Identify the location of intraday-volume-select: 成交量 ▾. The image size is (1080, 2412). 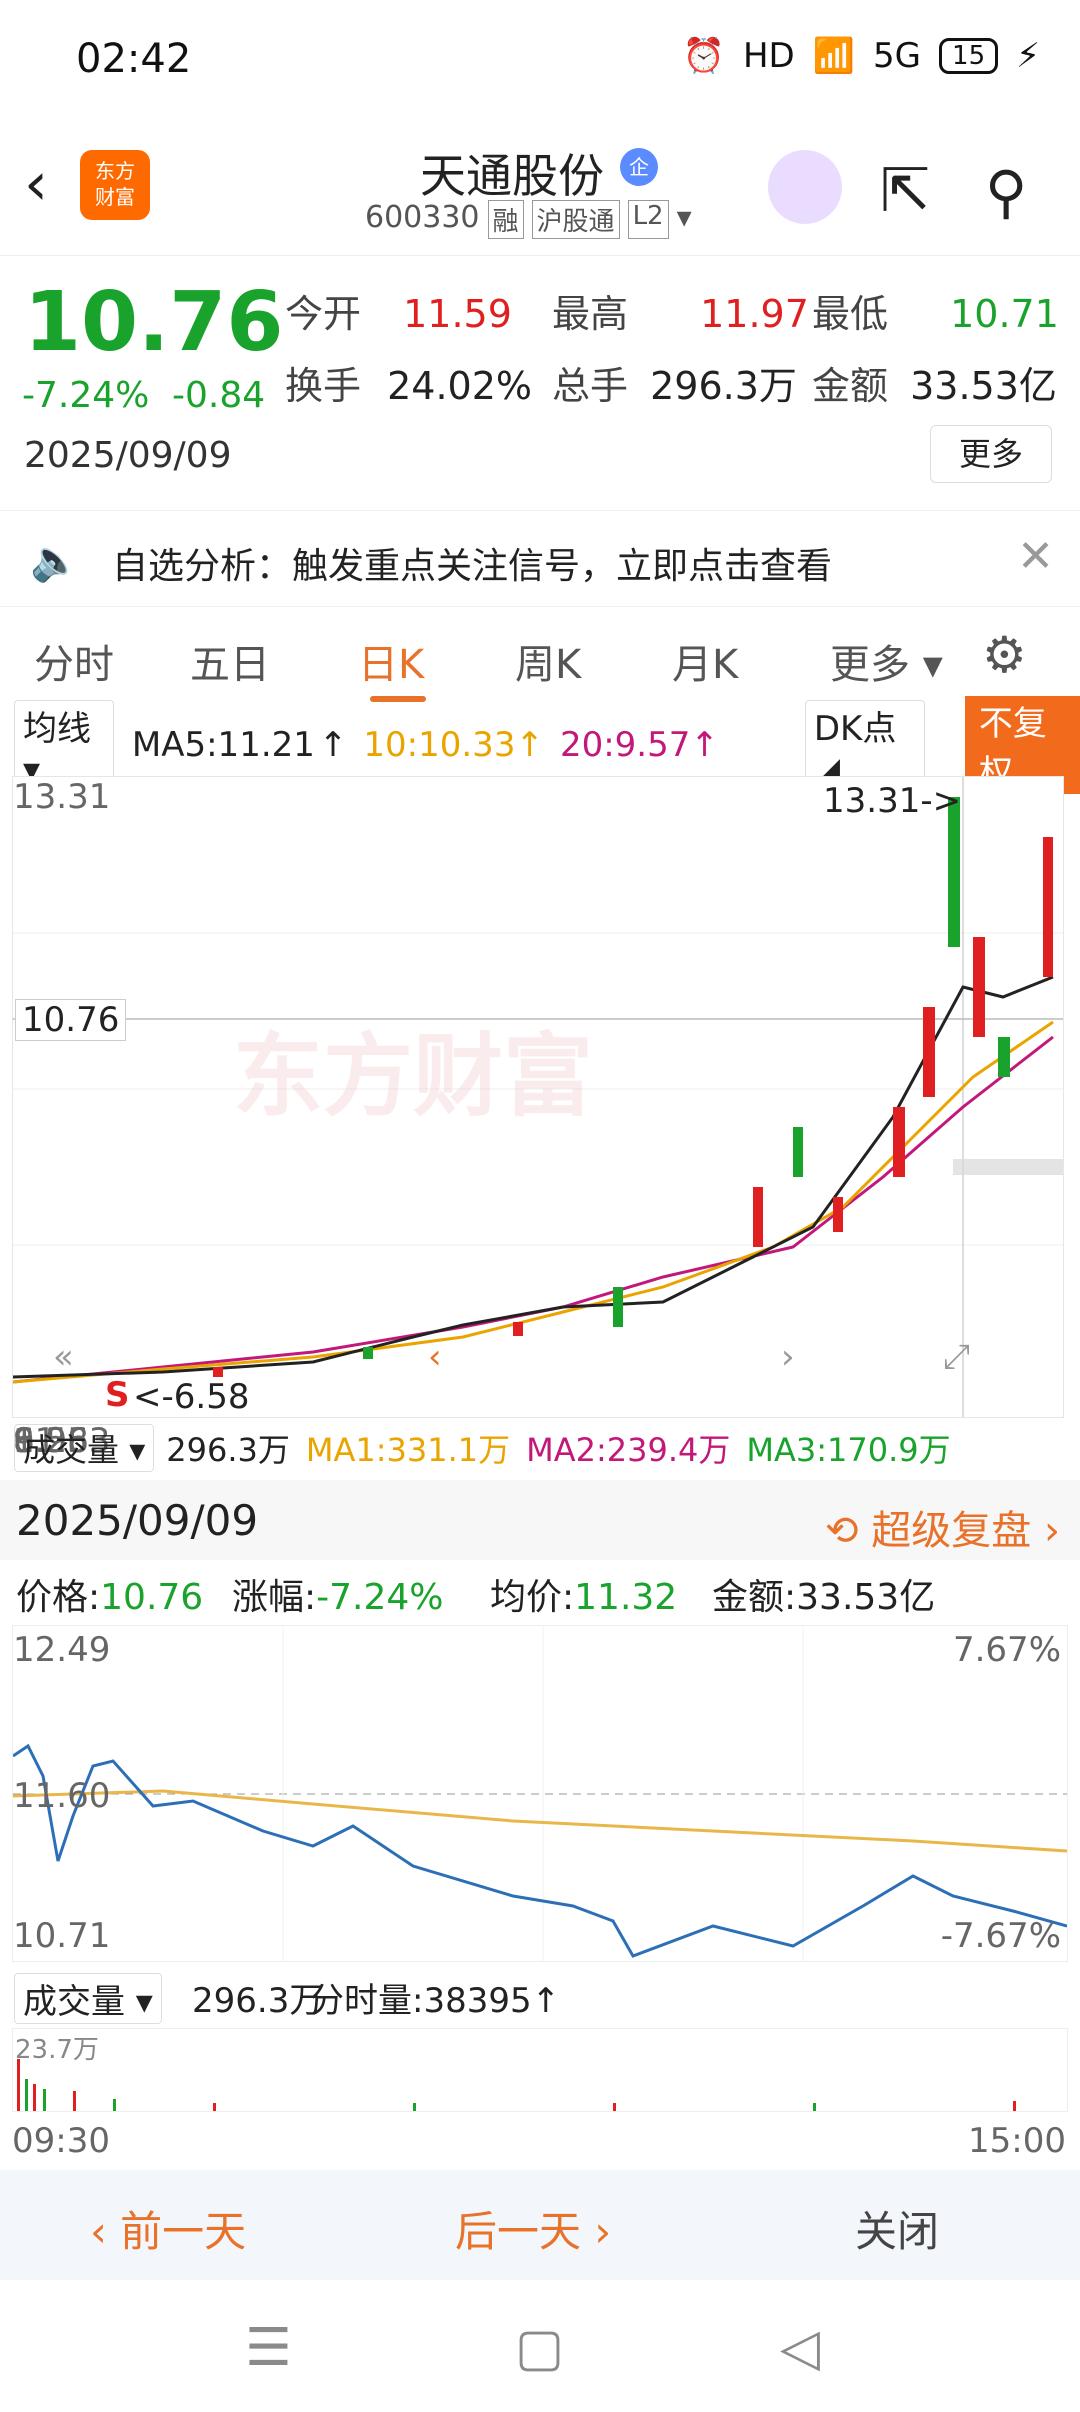
(88, 1998).